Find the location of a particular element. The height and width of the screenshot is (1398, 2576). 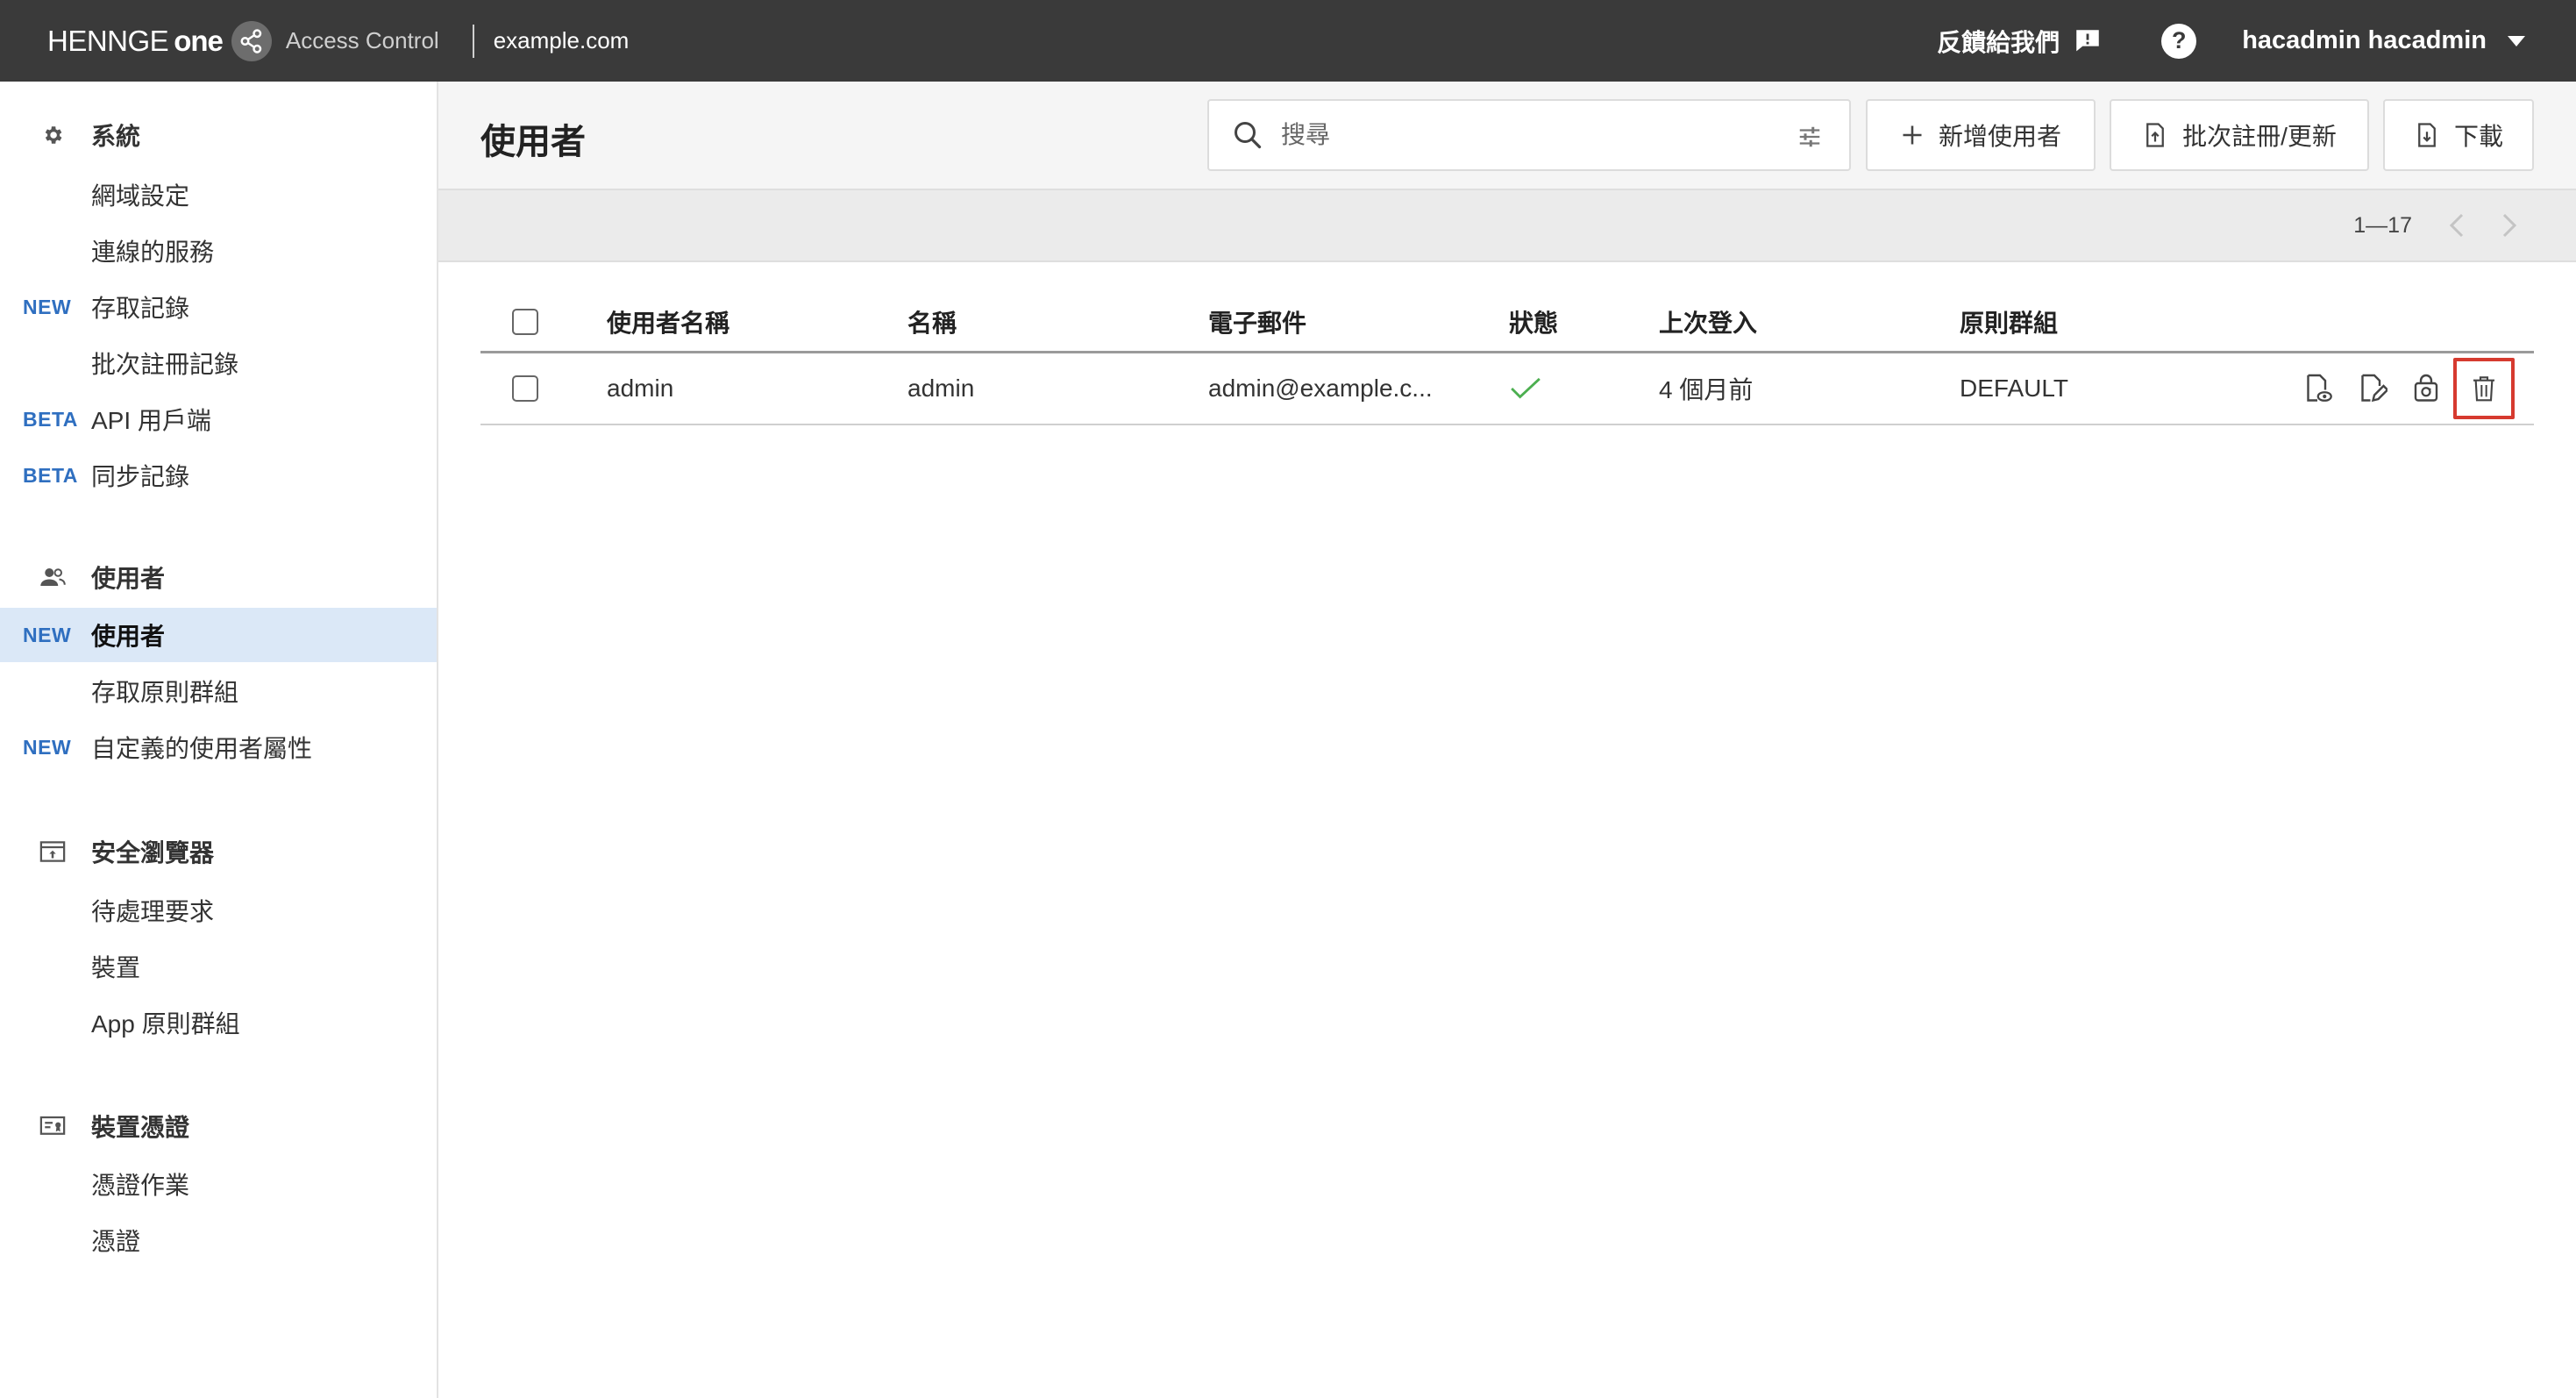

help-icon: ? is located at coordinates (2179, 41).